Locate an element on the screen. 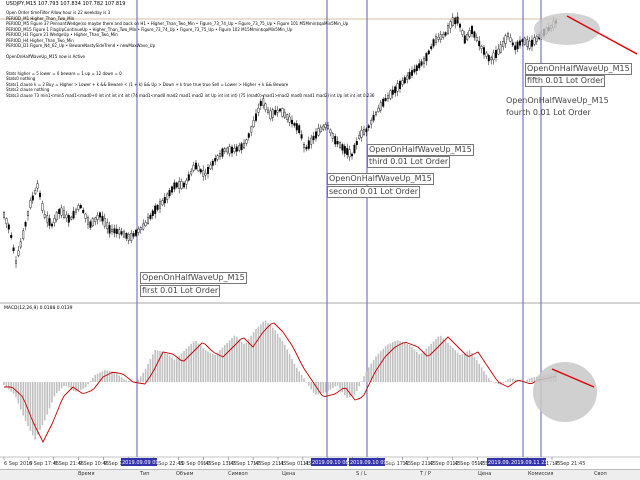 The width and height of the screenshot is (640, 480). terminal-column-header: Комиссия is located at coordinates (540, 474).